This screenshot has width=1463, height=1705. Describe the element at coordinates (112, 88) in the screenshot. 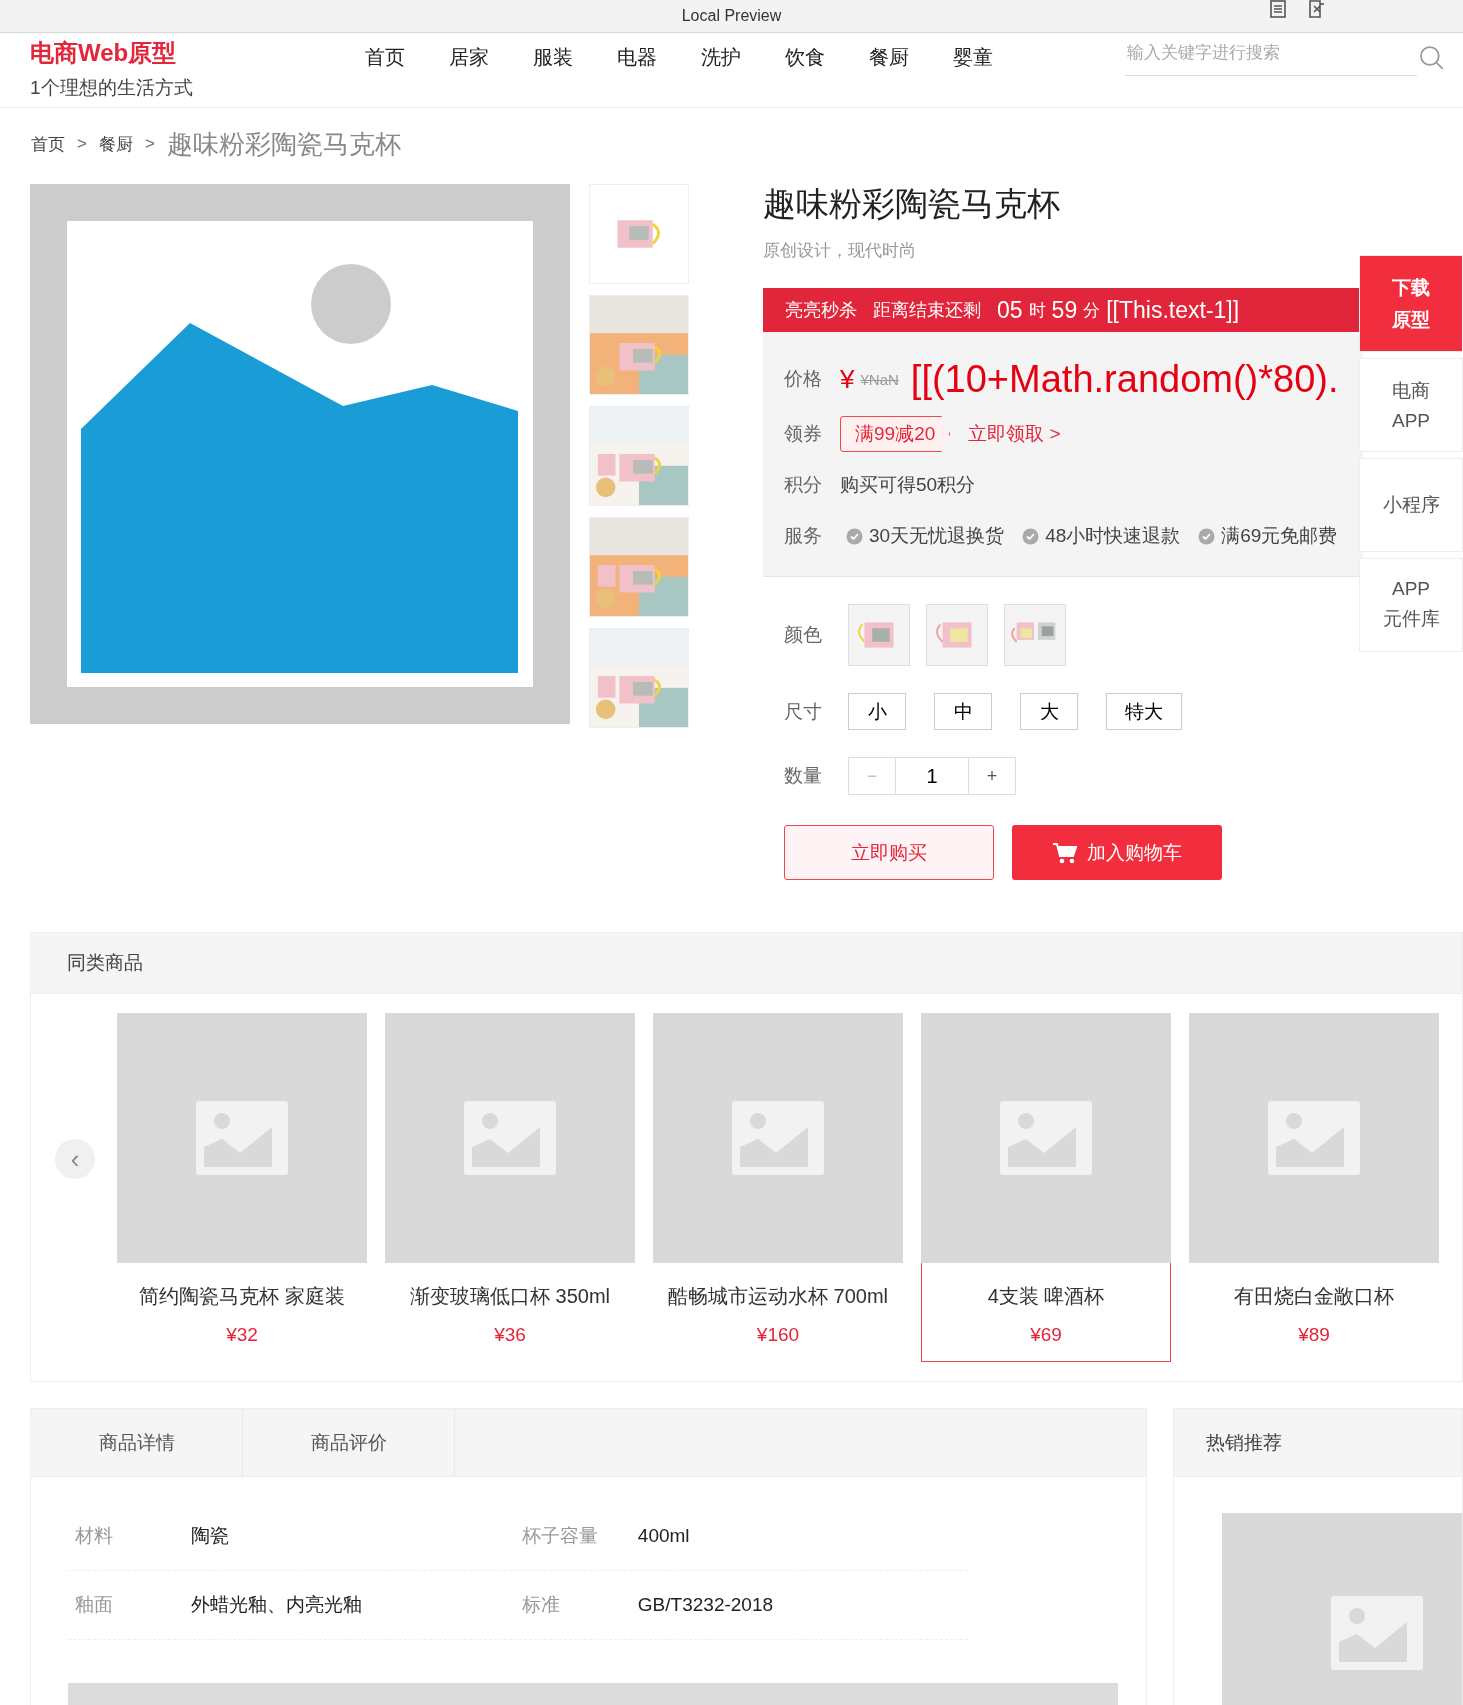

I see `tagline: 1个理想的生活方式` at that location.